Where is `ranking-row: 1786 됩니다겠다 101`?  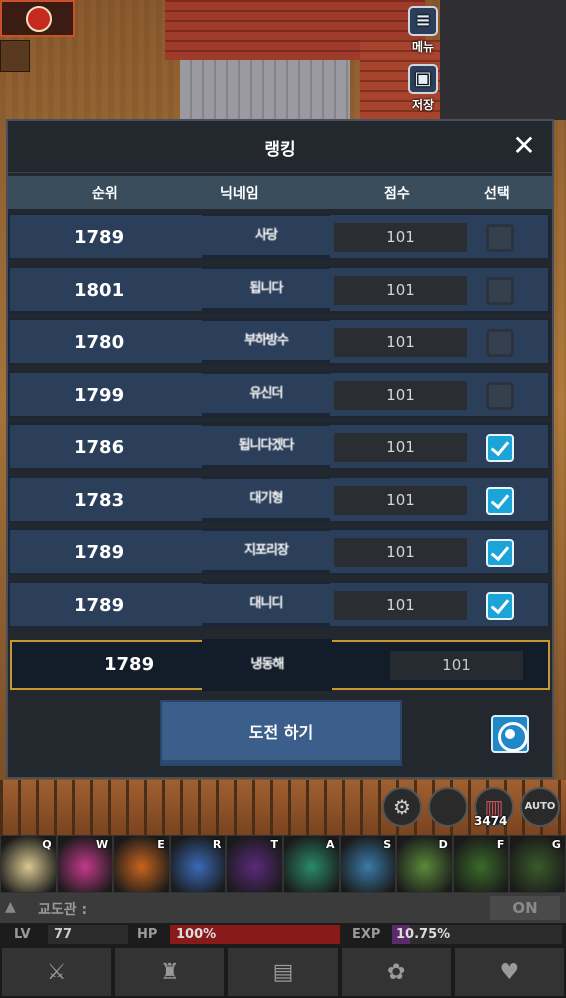
ranking-row: 1786 됩니다겠다 101 is located at coordinates (279, 446).